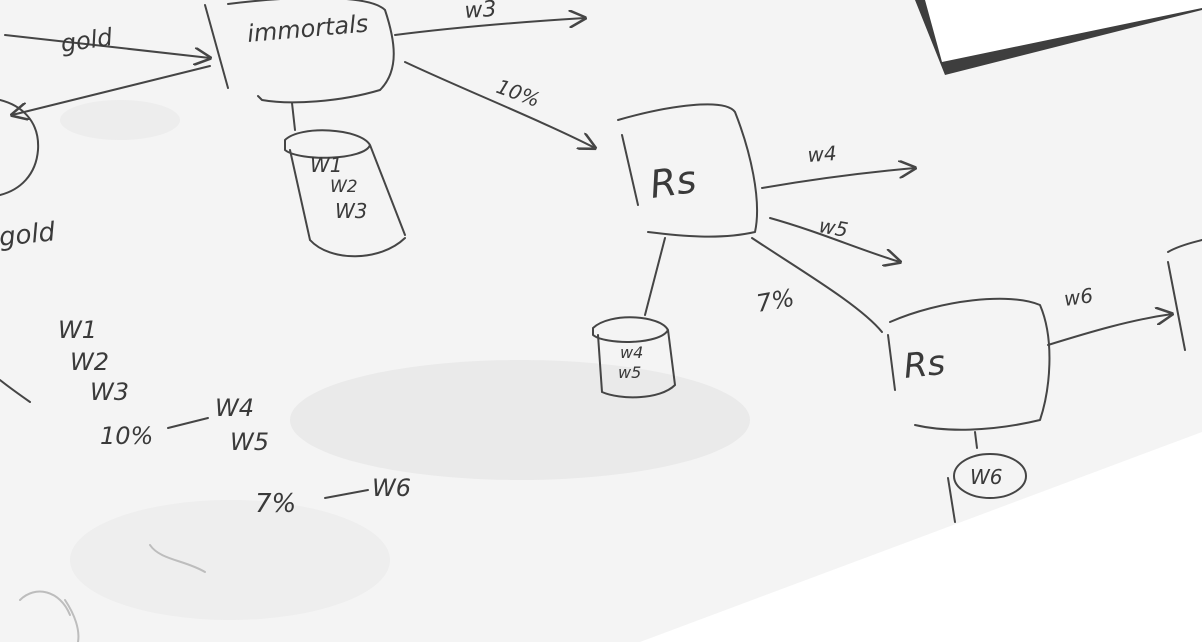  Describe the element at coordinates (28, 235) in the screenshot. I see `label-gold-left: gold` at that location.